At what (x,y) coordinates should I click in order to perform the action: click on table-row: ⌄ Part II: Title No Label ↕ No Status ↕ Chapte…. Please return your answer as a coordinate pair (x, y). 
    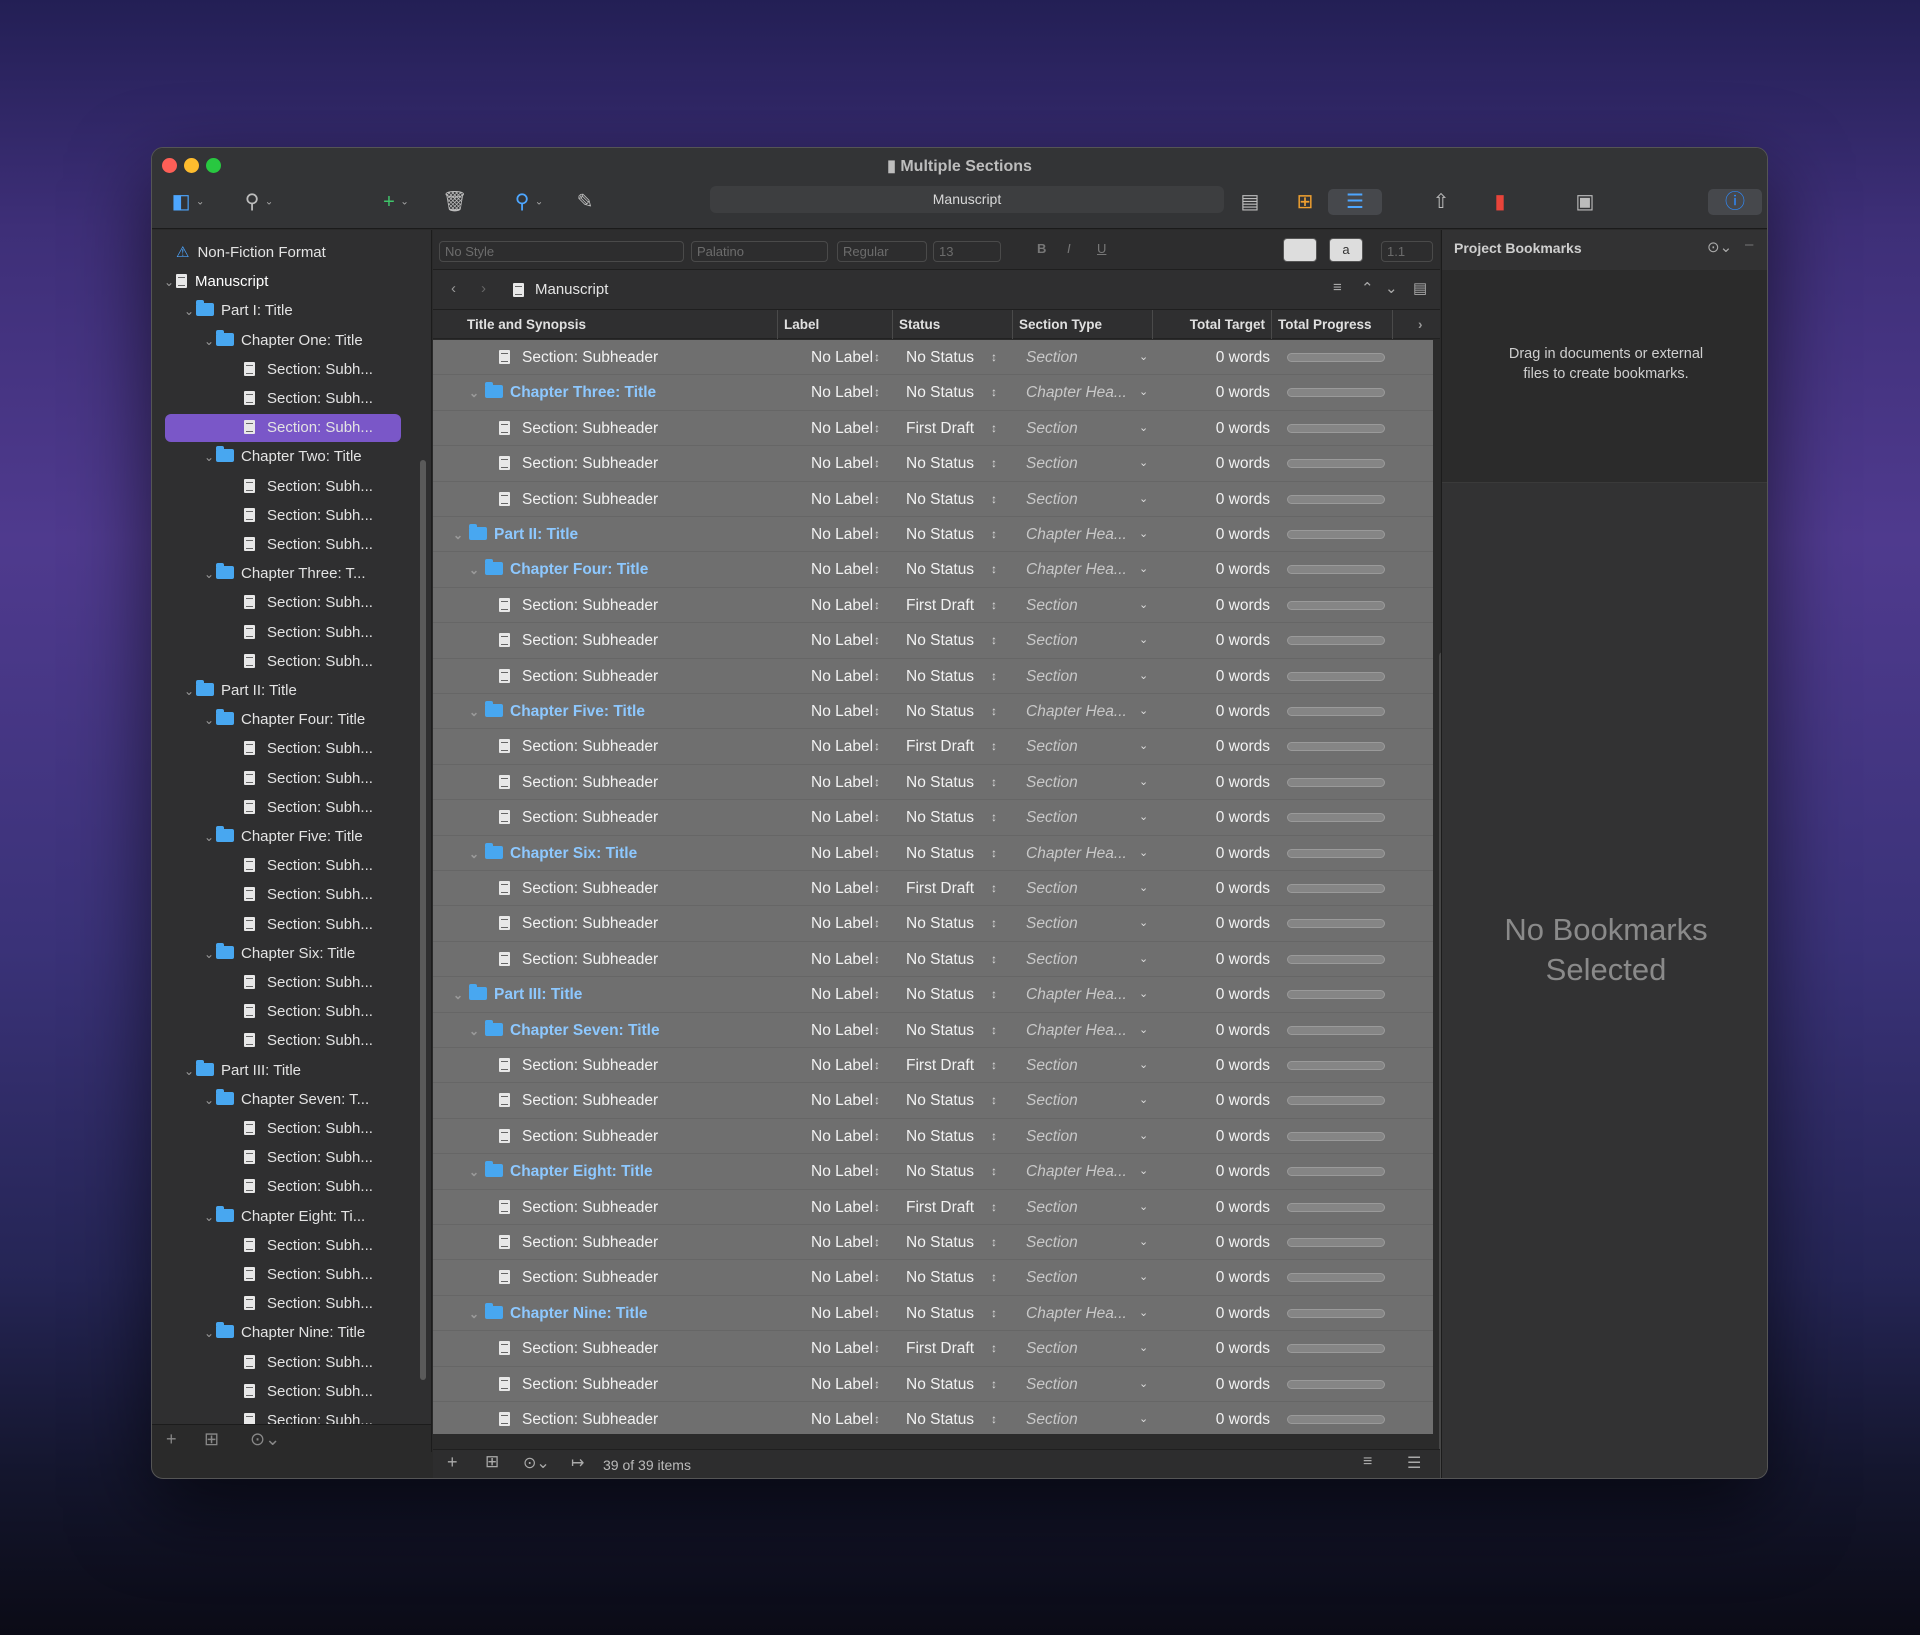
    Looking at the image, I should click on (933, 535).